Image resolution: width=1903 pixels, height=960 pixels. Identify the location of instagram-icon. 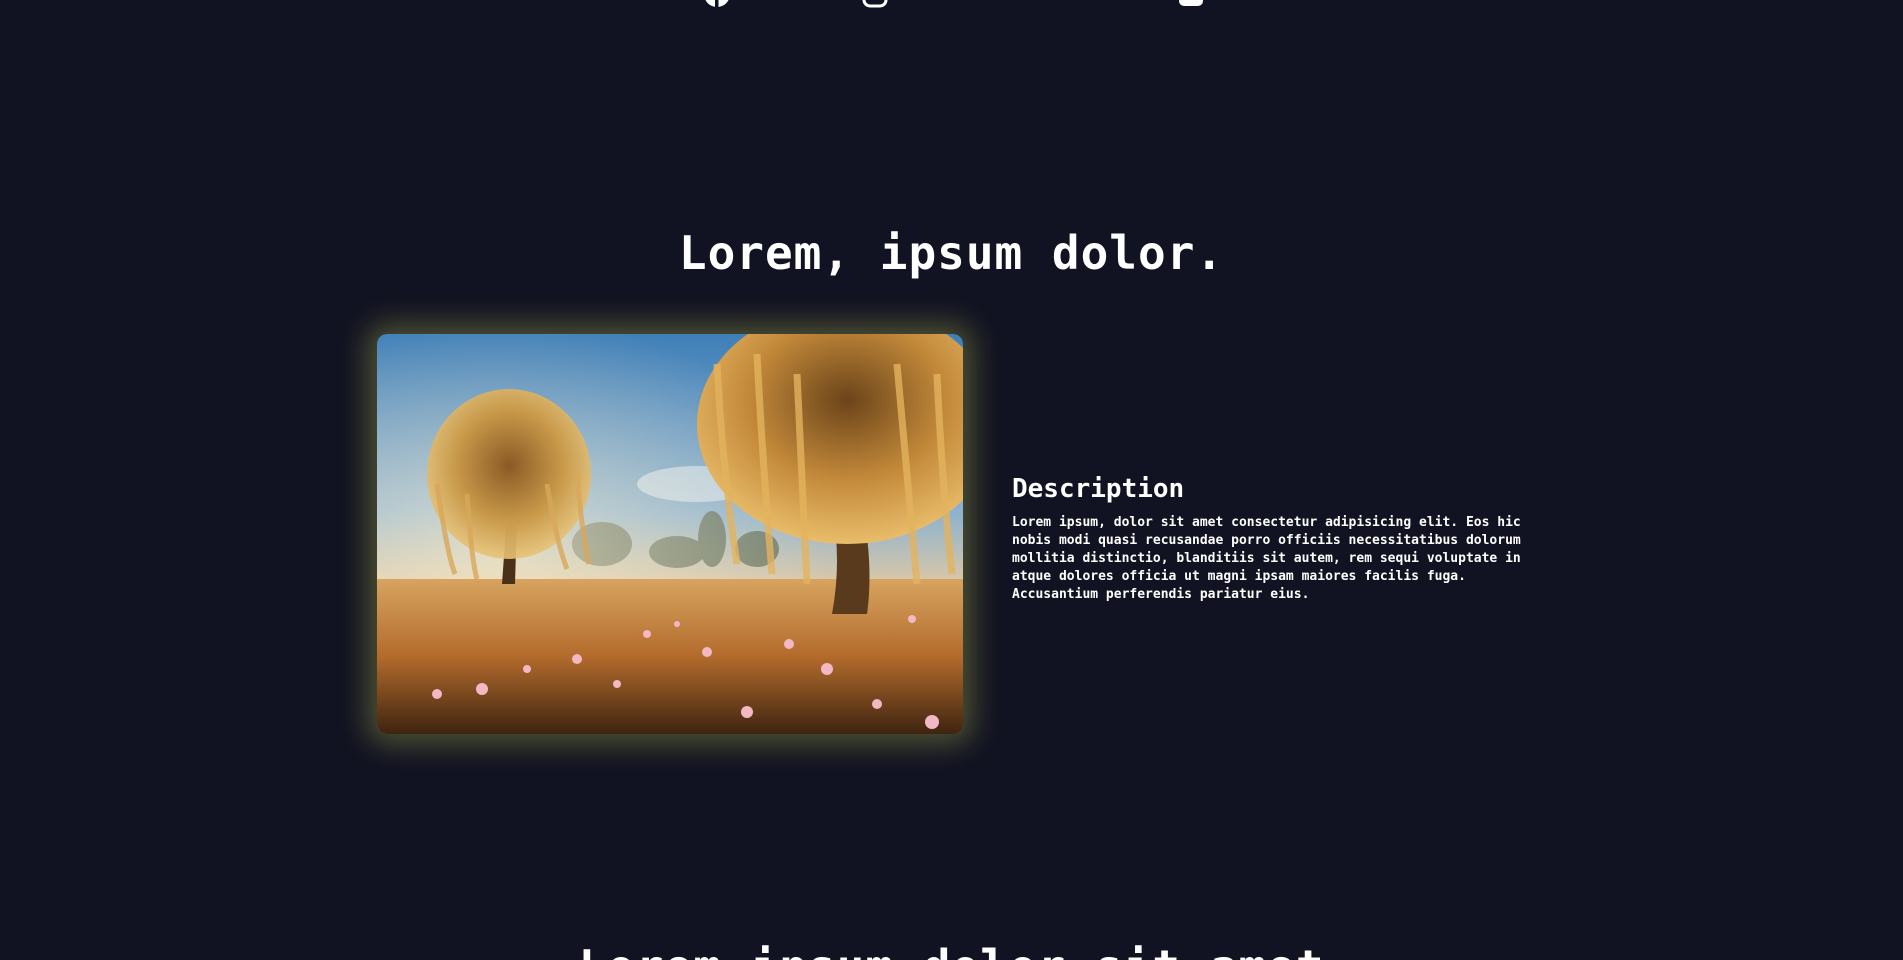
(875, 4).